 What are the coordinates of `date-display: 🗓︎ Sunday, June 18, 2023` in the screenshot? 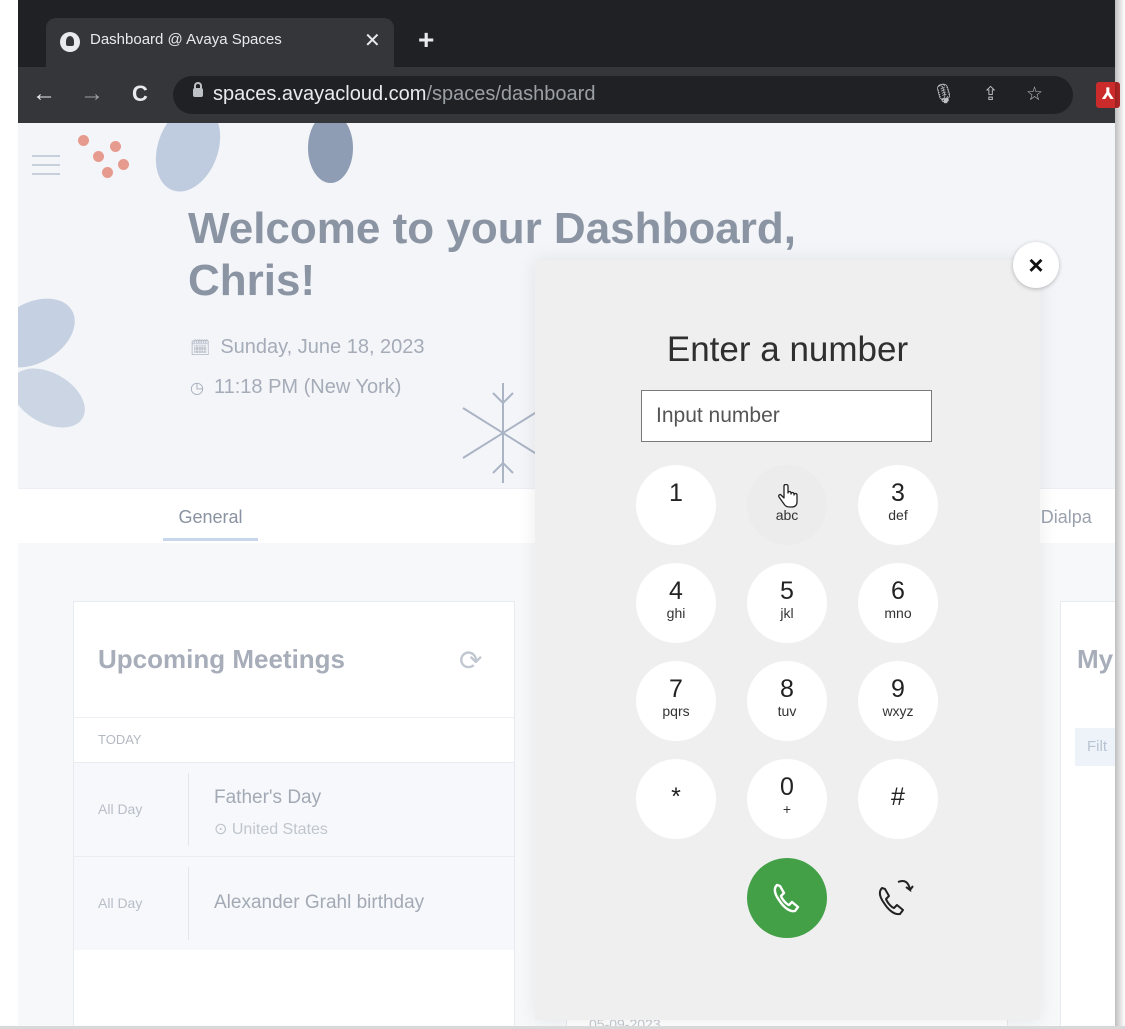 It's located at (307, 347).